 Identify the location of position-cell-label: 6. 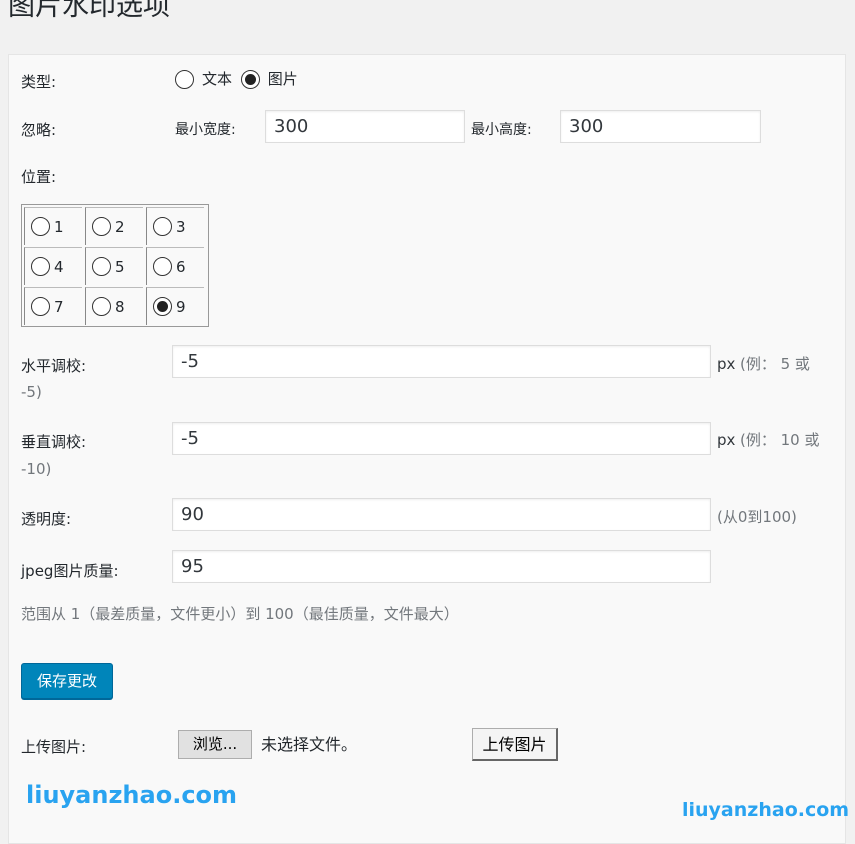
(181, 266).